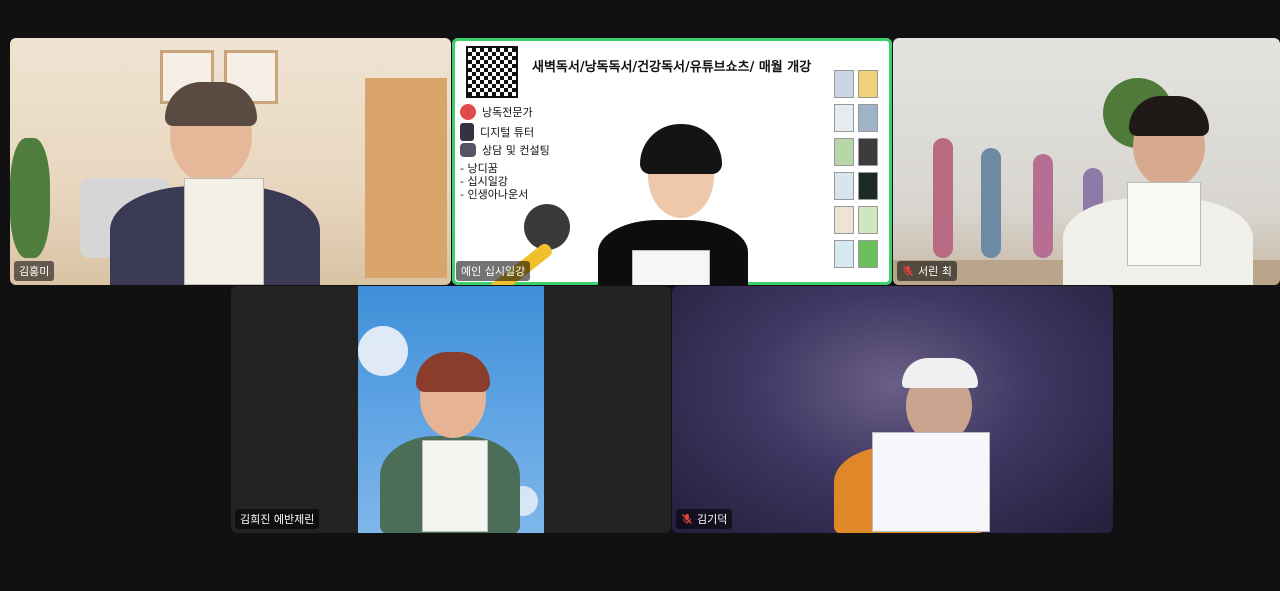 The height and width of the screenshot is (591, 1280). Describe the element at coordinates (935, 271) in the screenshot. I see `participant-name: 서린 최` at that location.